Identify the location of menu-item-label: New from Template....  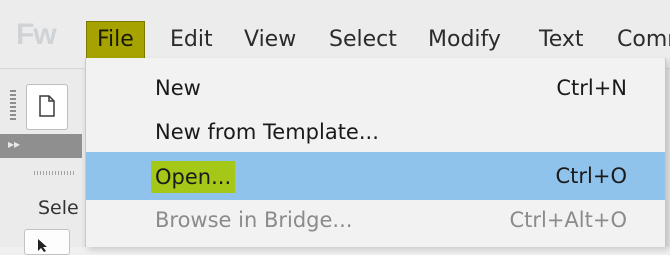
(267, 132).